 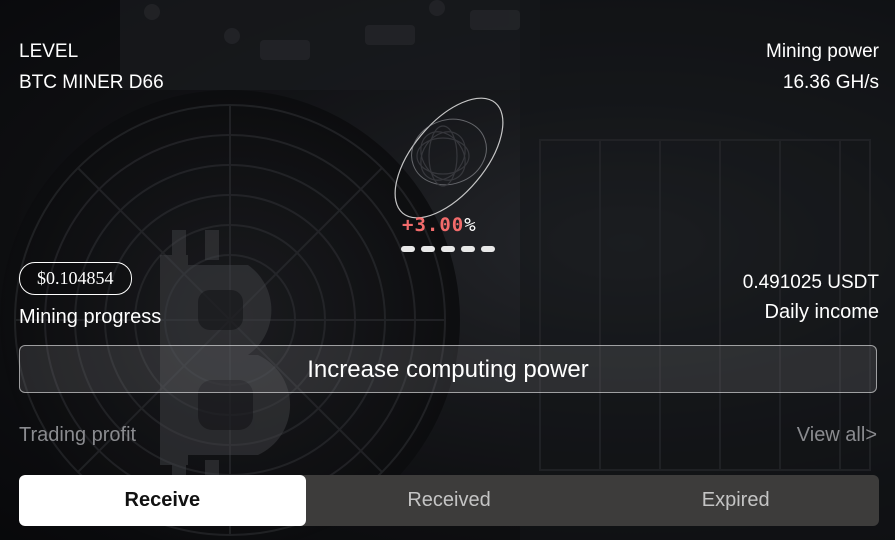 What do you see at coordinates (822, 51) in the screenshot?
I see `mining-power-label: Mining power` at bounding box center [822, 51].